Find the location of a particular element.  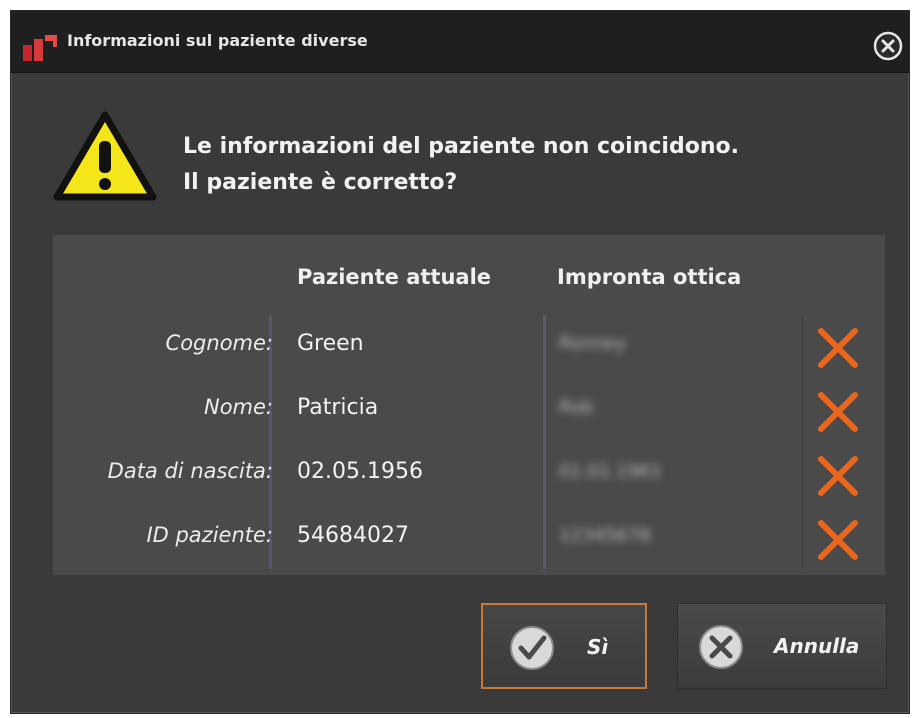

current-value: 02.05.1956 is located at coordinates (360, 471).